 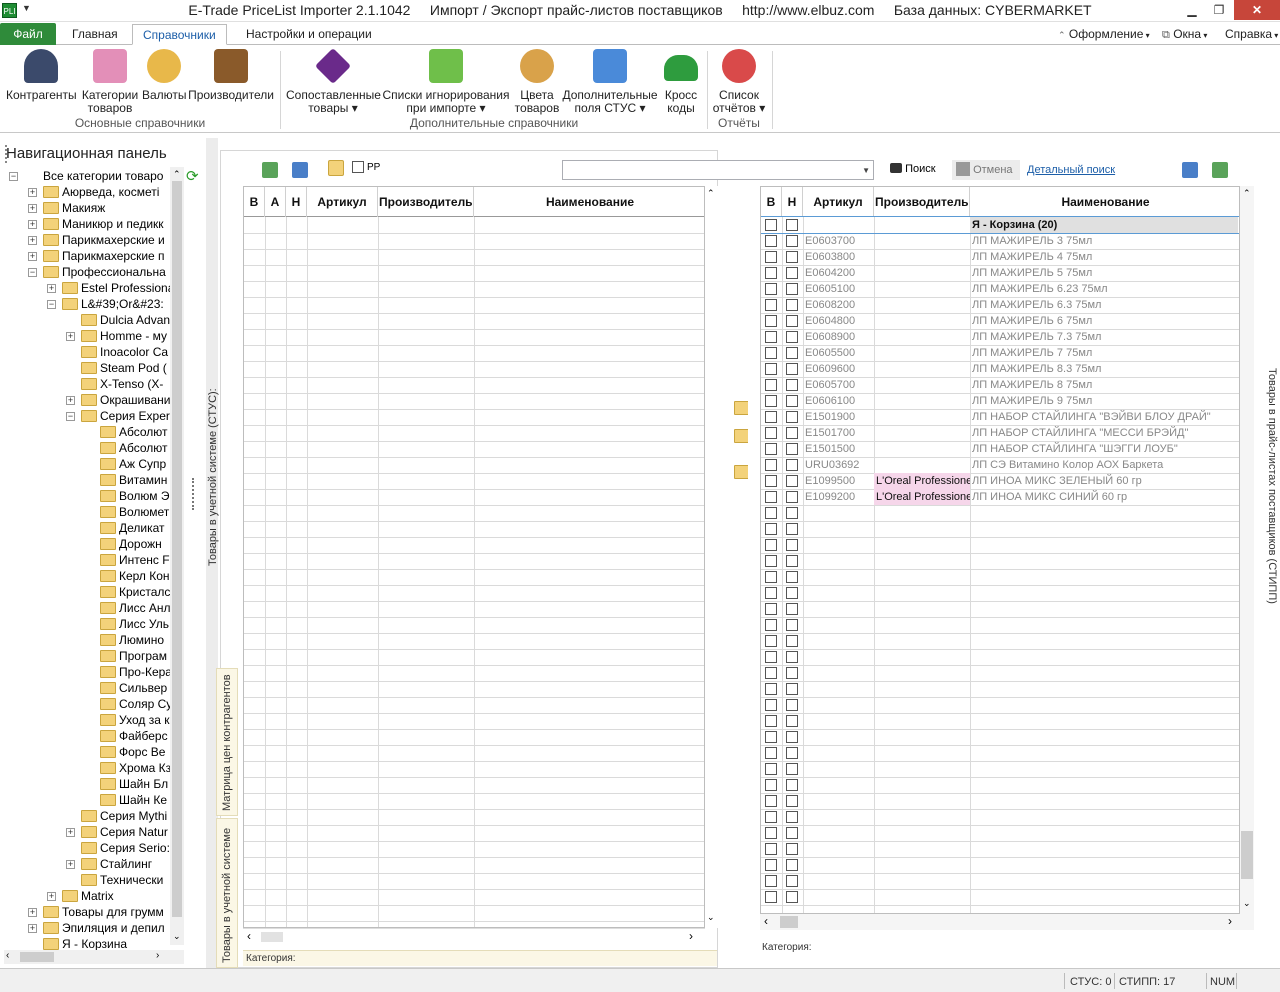 I want to click on tree-item: Шайн Бл, so click(x=89, y=784).